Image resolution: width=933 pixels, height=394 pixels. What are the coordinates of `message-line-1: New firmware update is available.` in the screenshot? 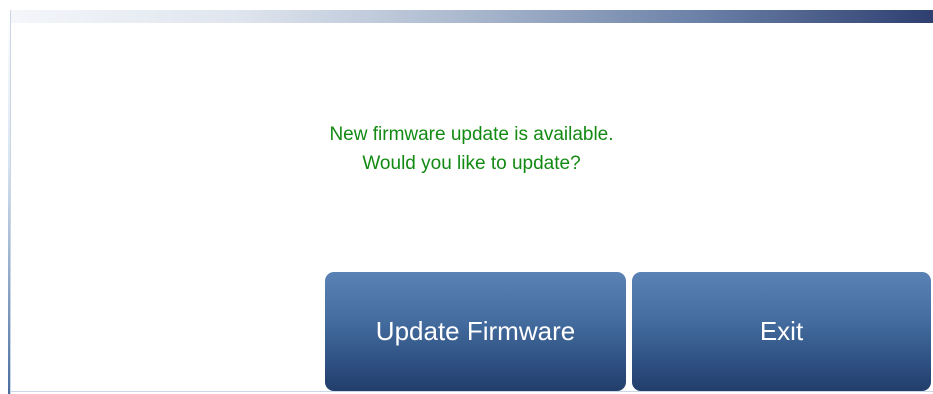 It's located at (471, 134).